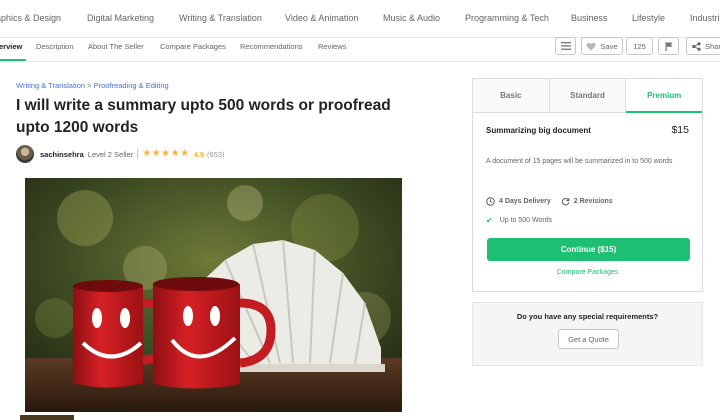 The height and width of the screenshot is (420, 720). Describe the element at coordinates (588, 249) in the screenshot. I see `continue-button: Continue ($15)` at that location.